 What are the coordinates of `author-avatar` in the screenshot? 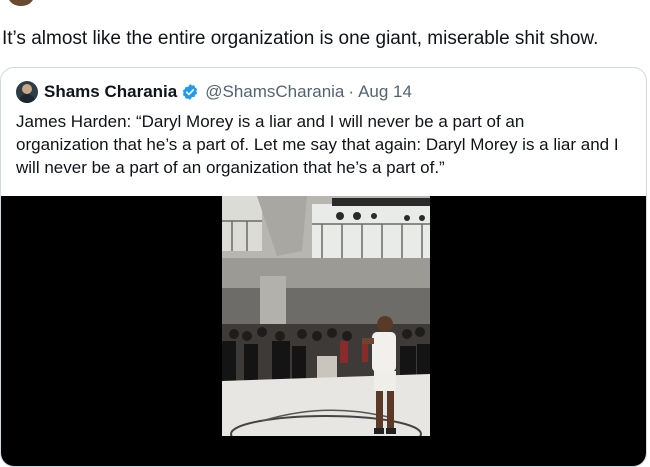 It's located at (27, 92).